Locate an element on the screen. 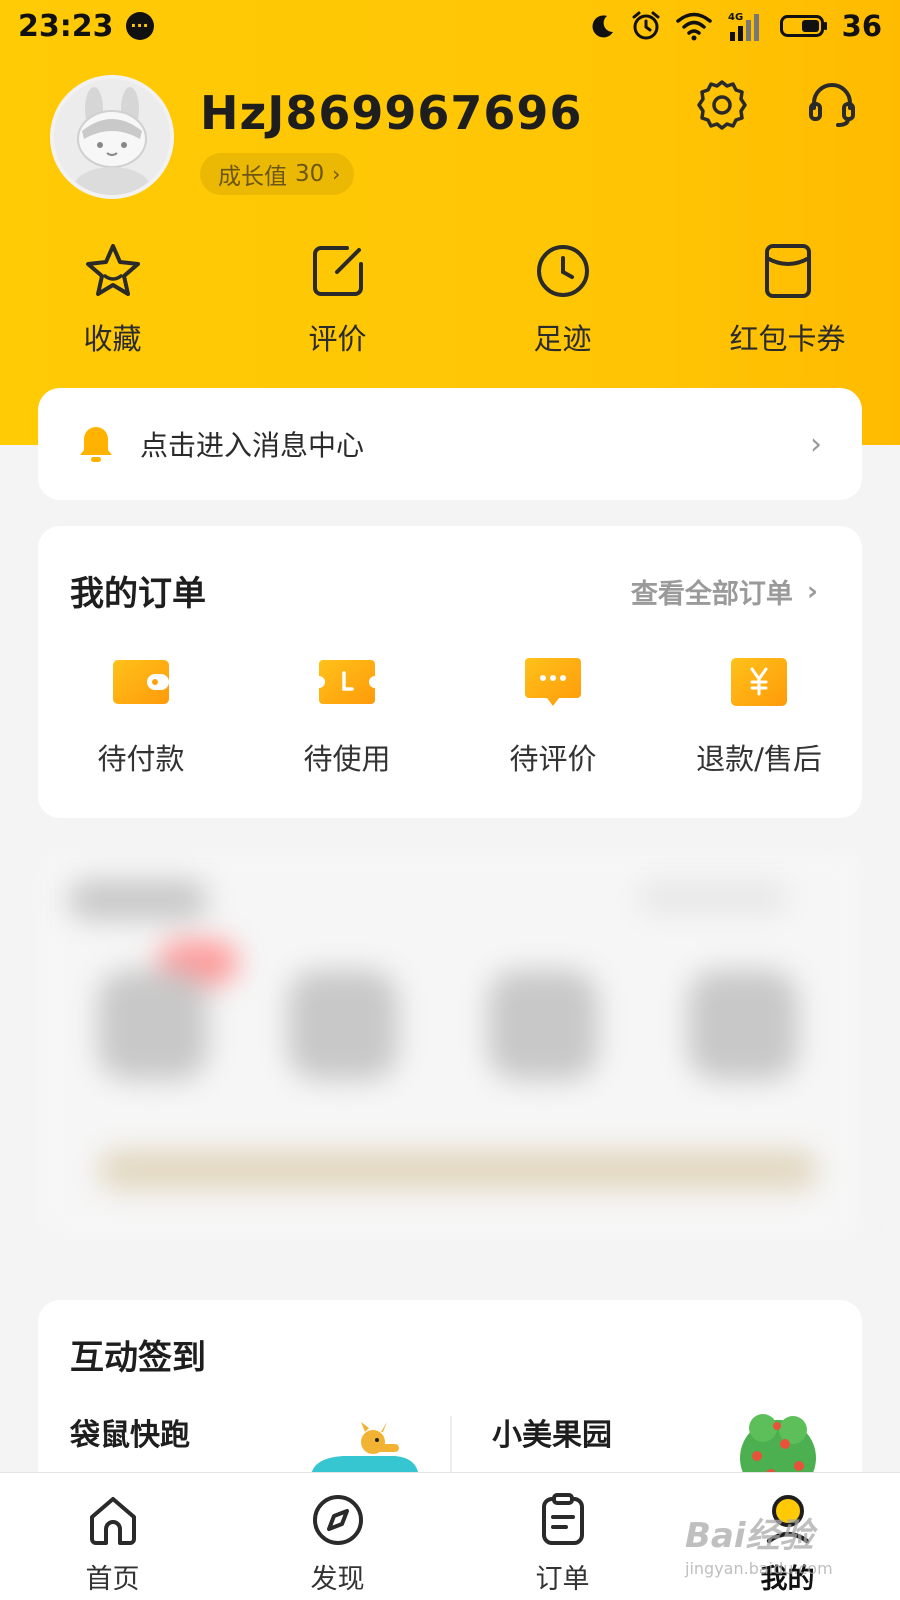 The image size is (900, 1600). battery-level: 36 is located at coordinates (861, 26).